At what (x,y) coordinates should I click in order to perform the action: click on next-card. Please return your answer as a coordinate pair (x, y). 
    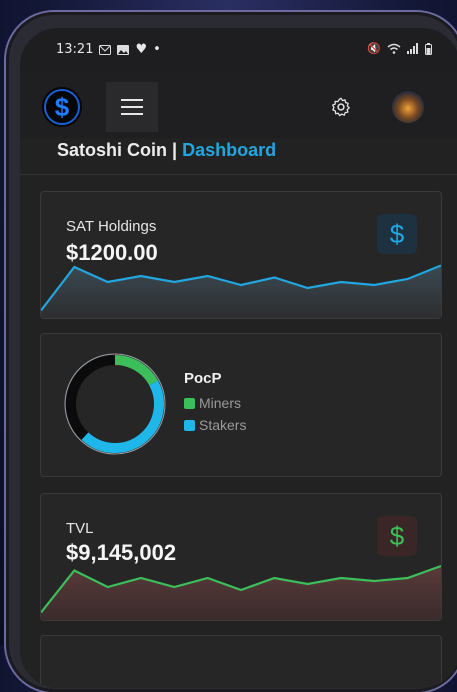
    Looking at the image, I should click on (241, 661).